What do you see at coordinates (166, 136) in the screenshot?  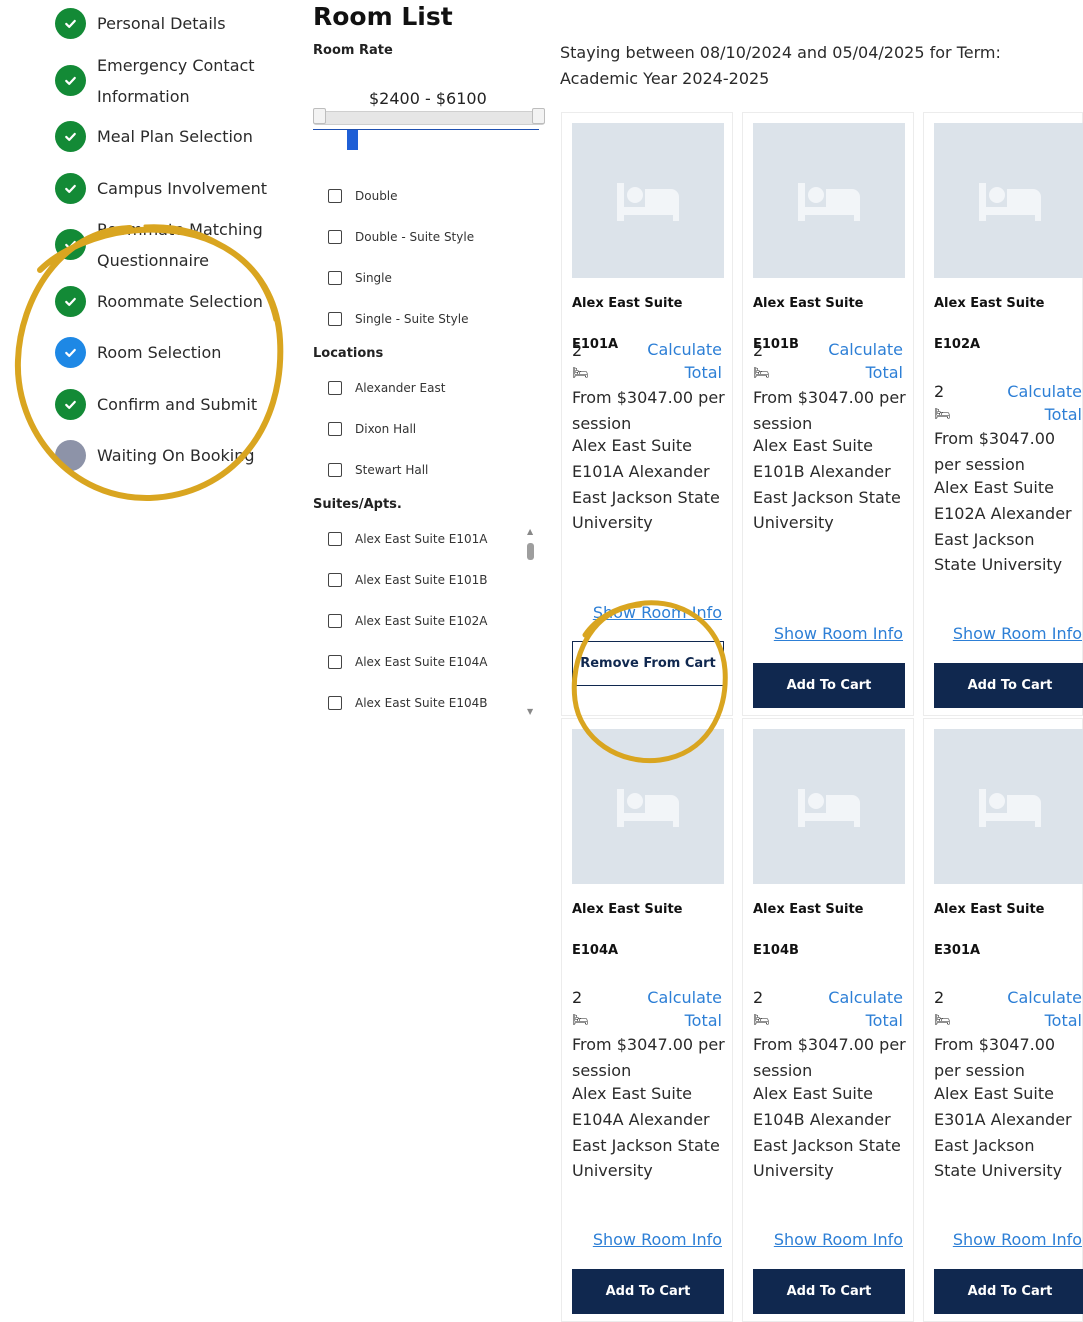 I see `step-meal-plan: Meal Plan Selection` at bounding box center [166, 136].